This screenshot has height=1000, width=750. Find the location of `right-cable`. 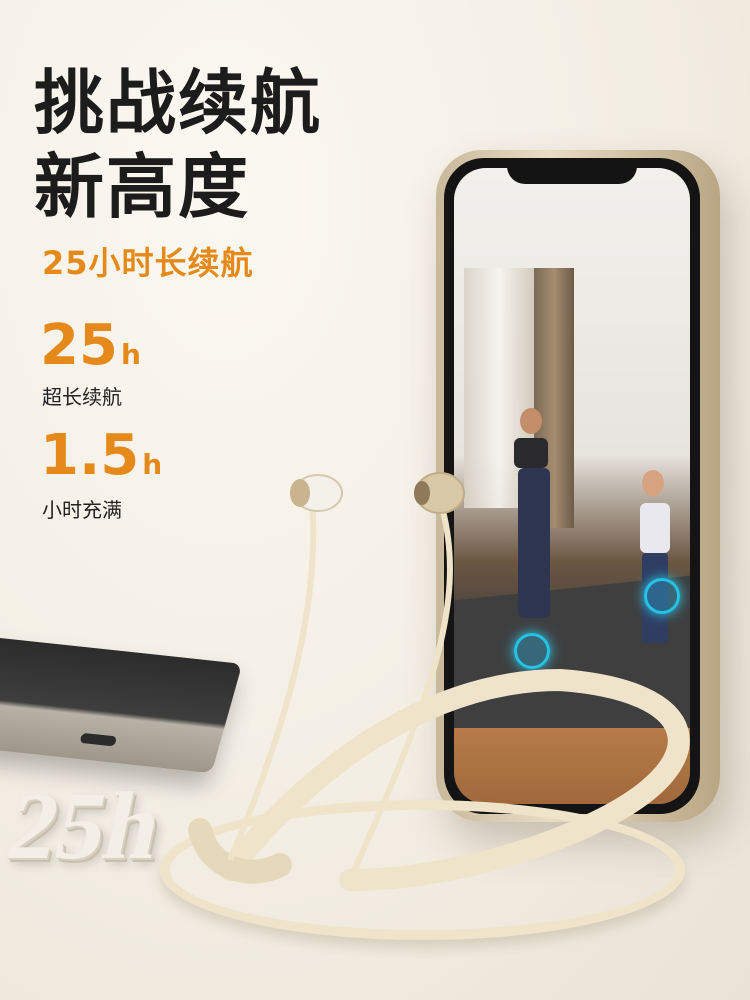

right-cable is located at coordinates (400, 690).